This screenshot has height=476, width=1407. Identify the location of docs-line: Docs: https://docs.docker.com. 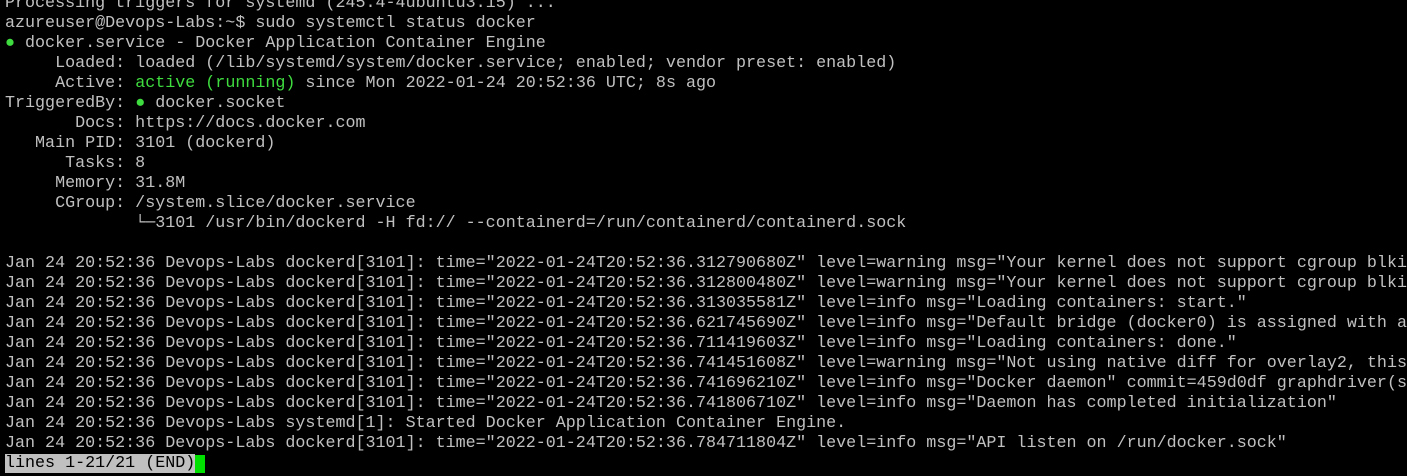
(185, 123).